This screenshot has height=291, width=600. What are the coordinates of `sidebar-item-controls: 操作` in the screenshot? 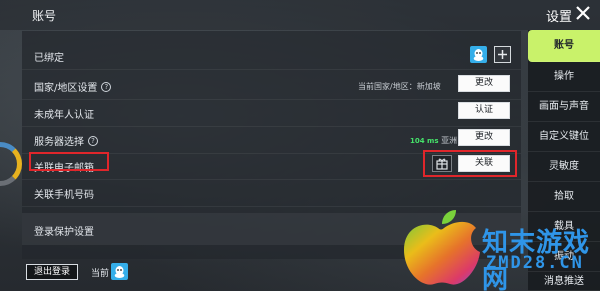 It's located at (564, 77).